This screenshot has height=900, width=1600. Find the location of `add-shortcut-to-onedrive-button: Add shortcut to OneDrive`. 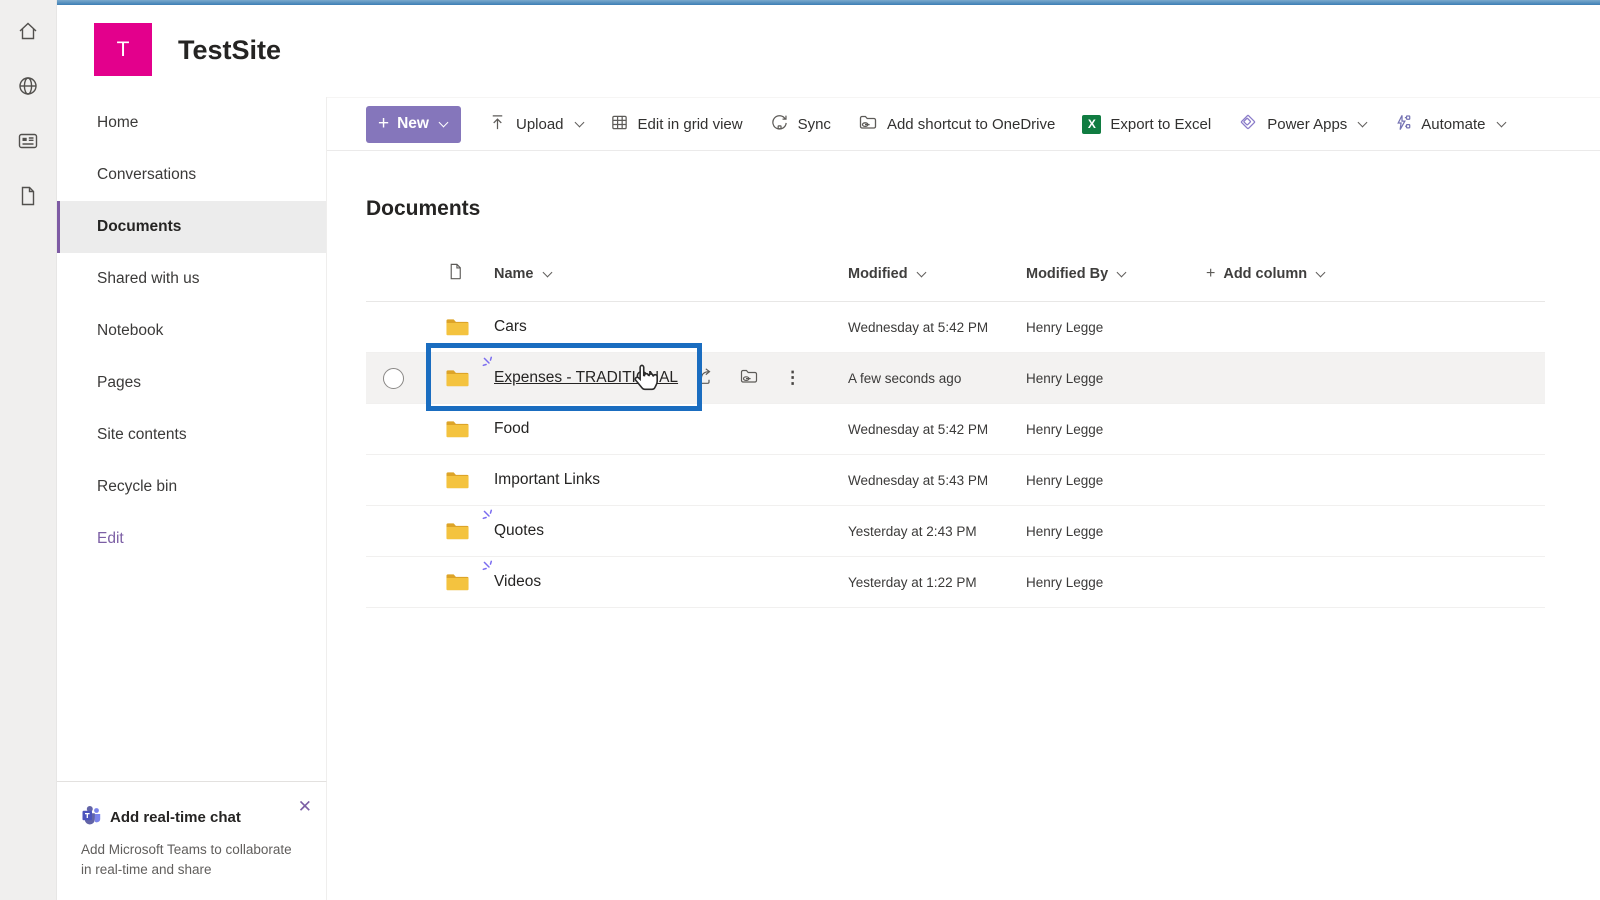

add-shortcut-to-onedrive-button: Add shortcut to OneDrive is located at coordinates (956, 124).